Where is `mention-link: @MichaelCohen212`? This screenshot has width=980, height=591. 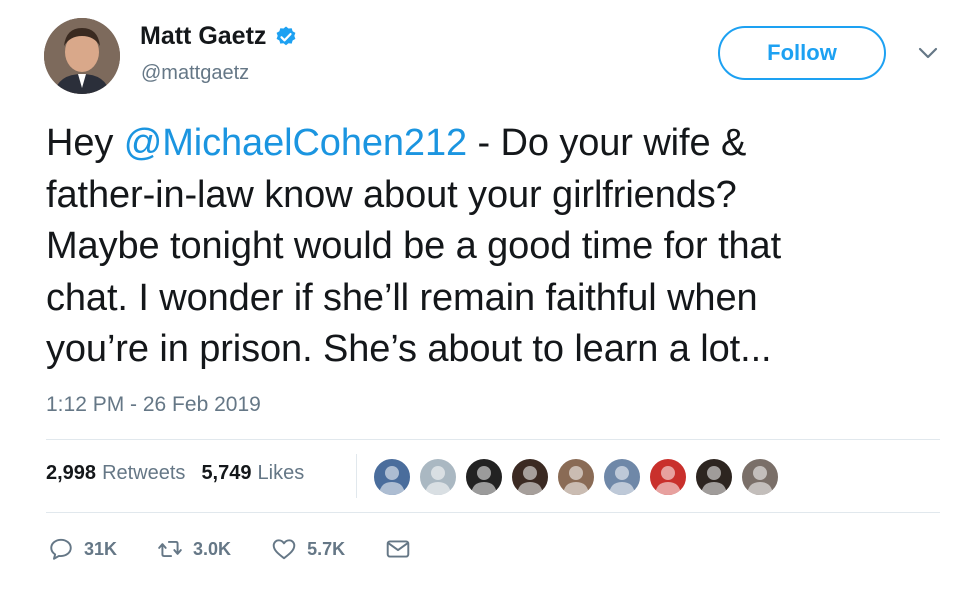
mention-link: @MichaelCohen212 is located at coordinates (295, 143).